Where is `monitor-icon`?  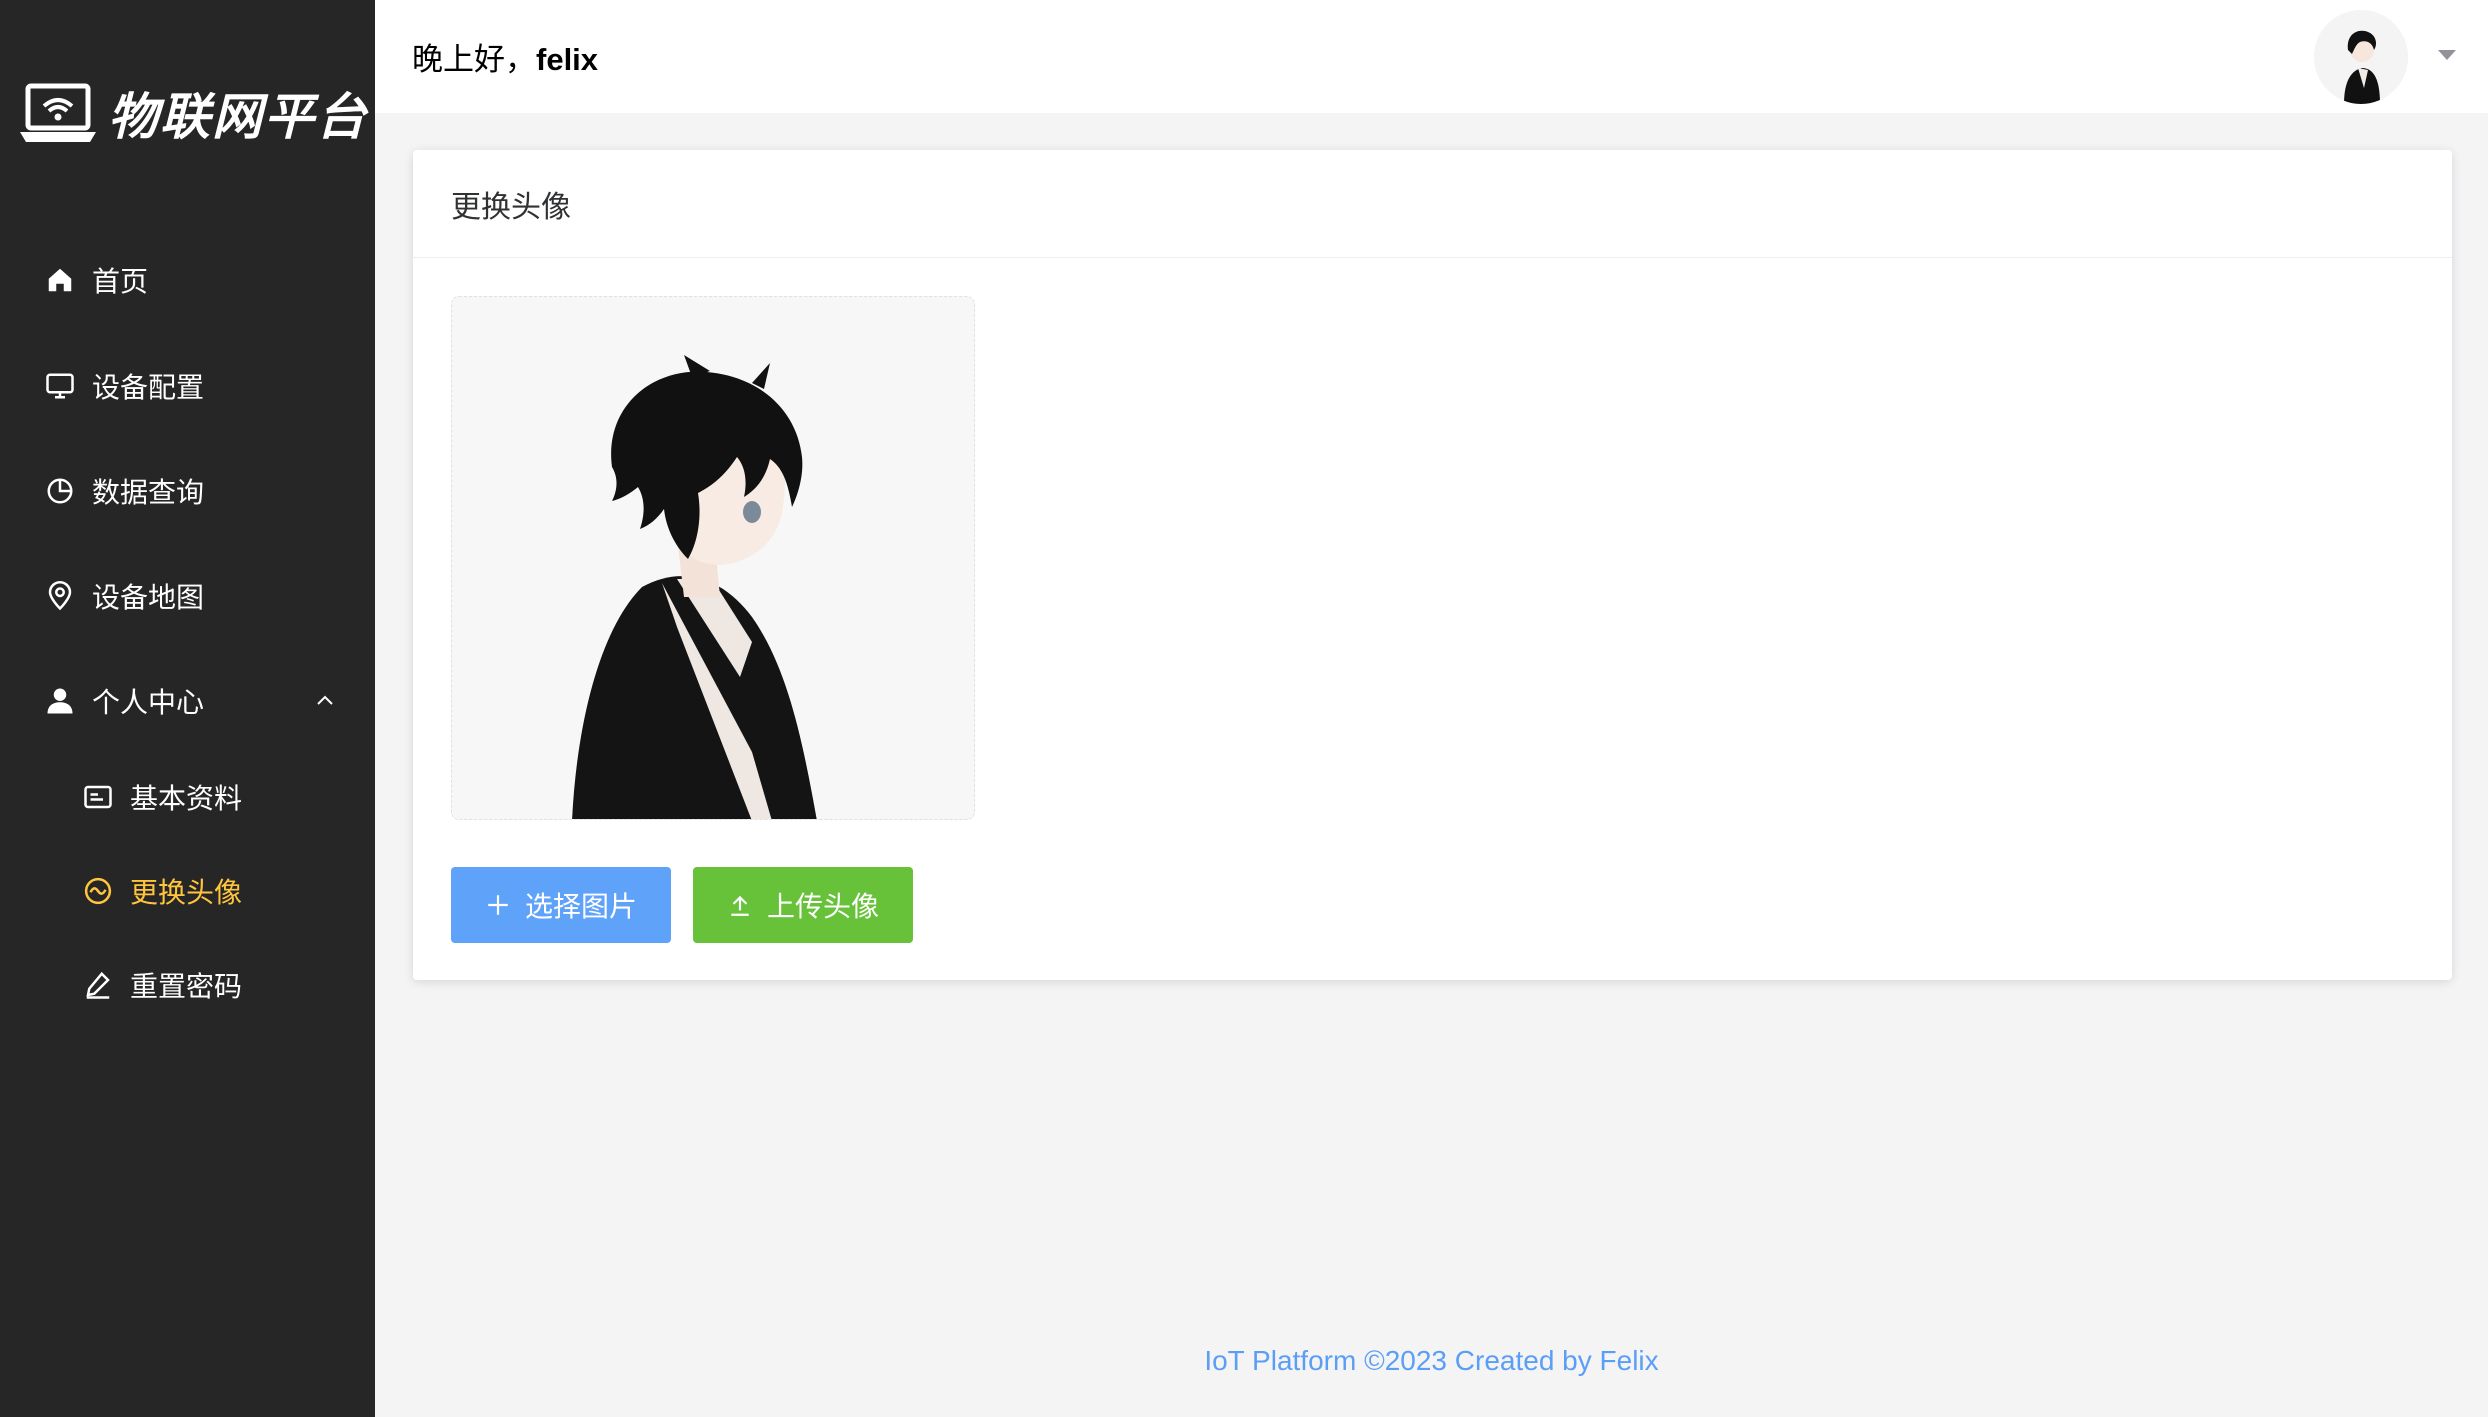 monitor-icon is located at coordinates (60, 386).